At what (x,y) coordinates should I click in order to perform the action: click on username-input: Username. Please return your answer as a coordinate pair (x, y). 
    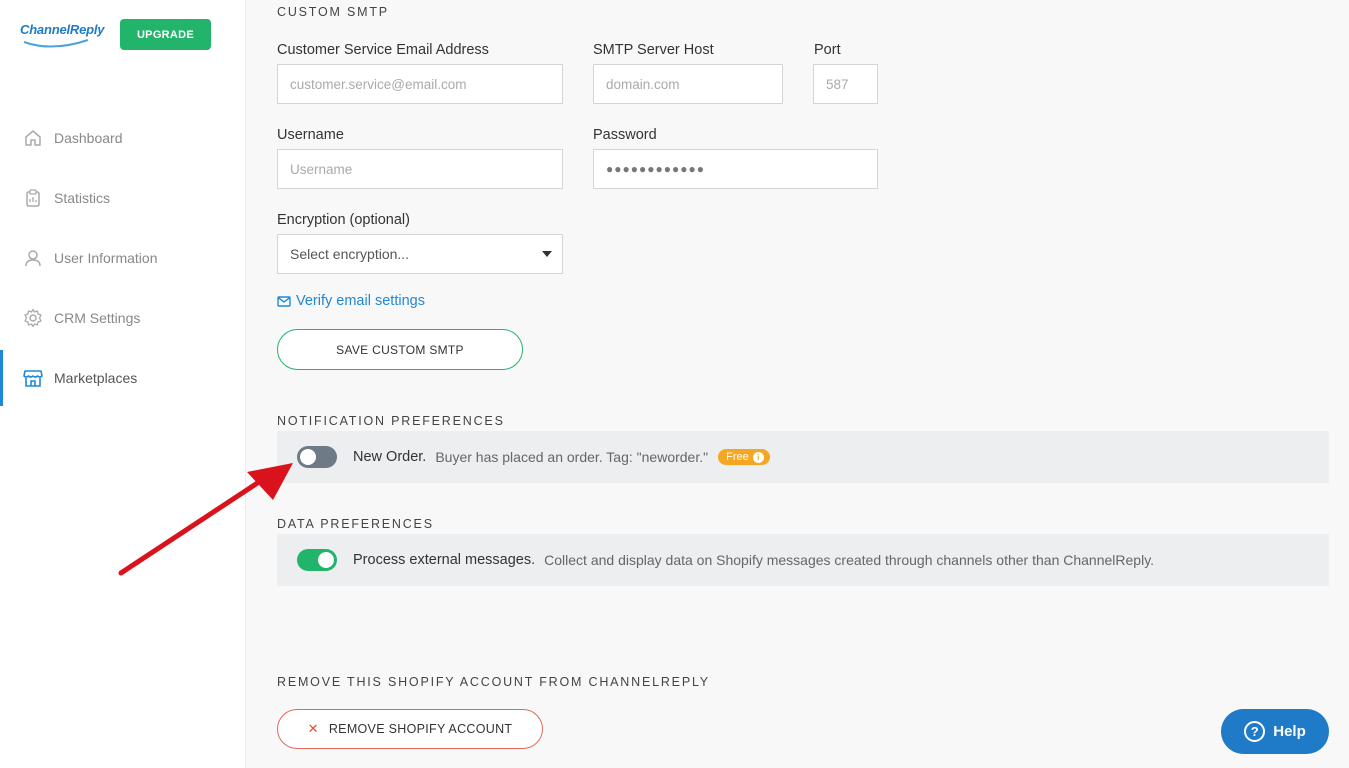
    Looking at the image, I should click on (420, 169).